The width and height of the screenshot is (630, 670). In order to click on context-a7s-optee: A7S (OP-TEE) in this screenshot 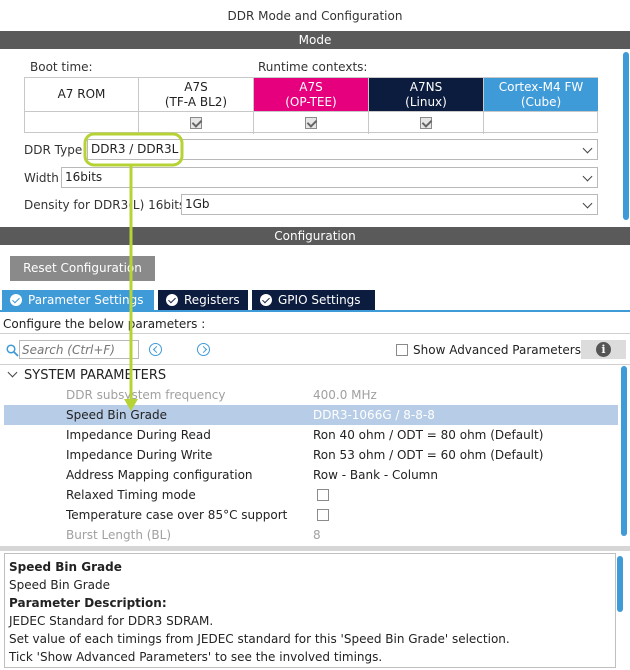, I will do `click(311, 106)`.